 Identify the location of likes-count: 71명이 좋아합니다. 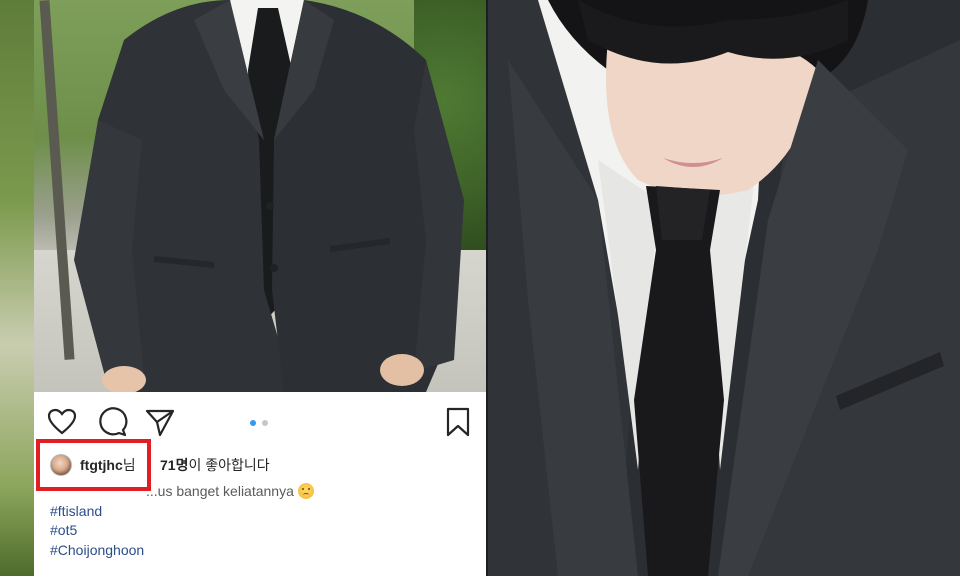
(215, 465).